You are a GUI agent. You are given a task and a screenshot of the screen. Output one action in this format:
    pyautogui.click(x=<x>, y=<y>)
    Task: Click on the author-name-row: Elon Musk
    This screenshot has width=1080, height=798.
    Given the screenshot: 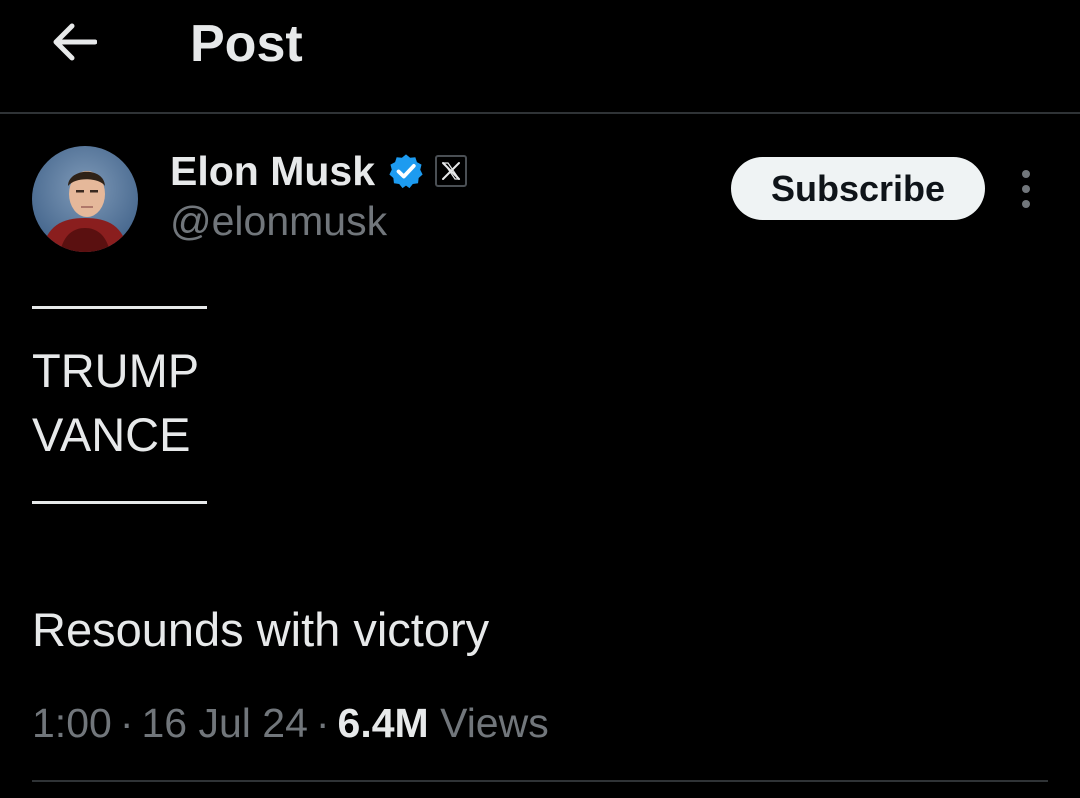 What is the action you would take?
    pyautogui.click(x=319, y=171)
    